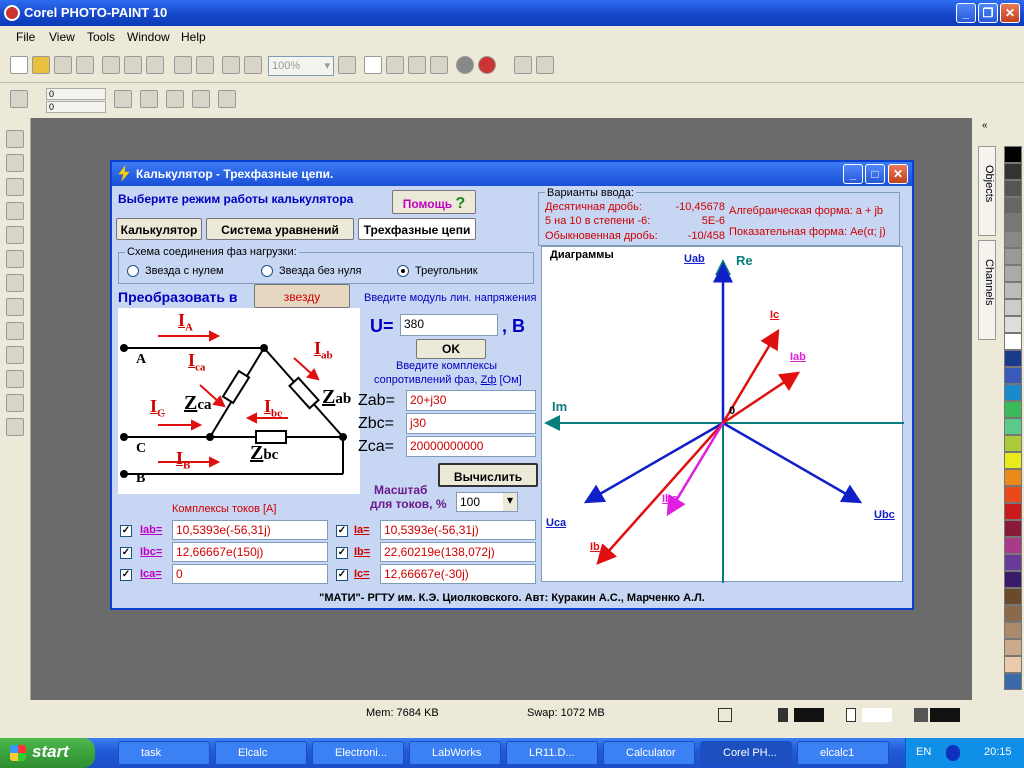  Describe the element at coordinates (362, 552) in the screenshot. I see `ib-label: Ib=` at that location.